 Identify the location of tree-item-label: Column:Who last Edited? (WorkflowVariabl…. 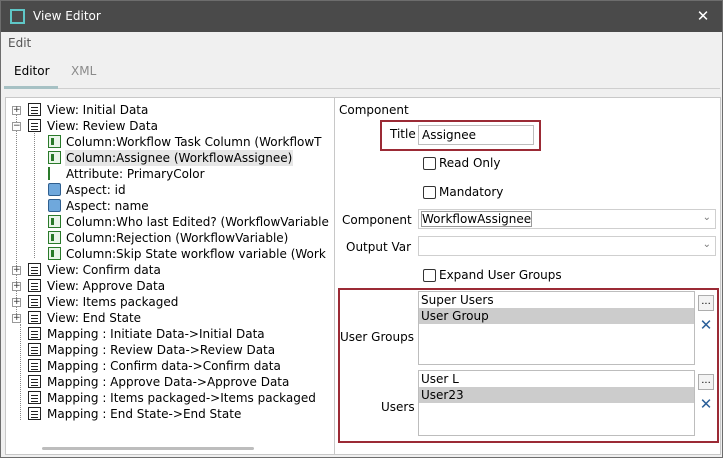
(197, 222).